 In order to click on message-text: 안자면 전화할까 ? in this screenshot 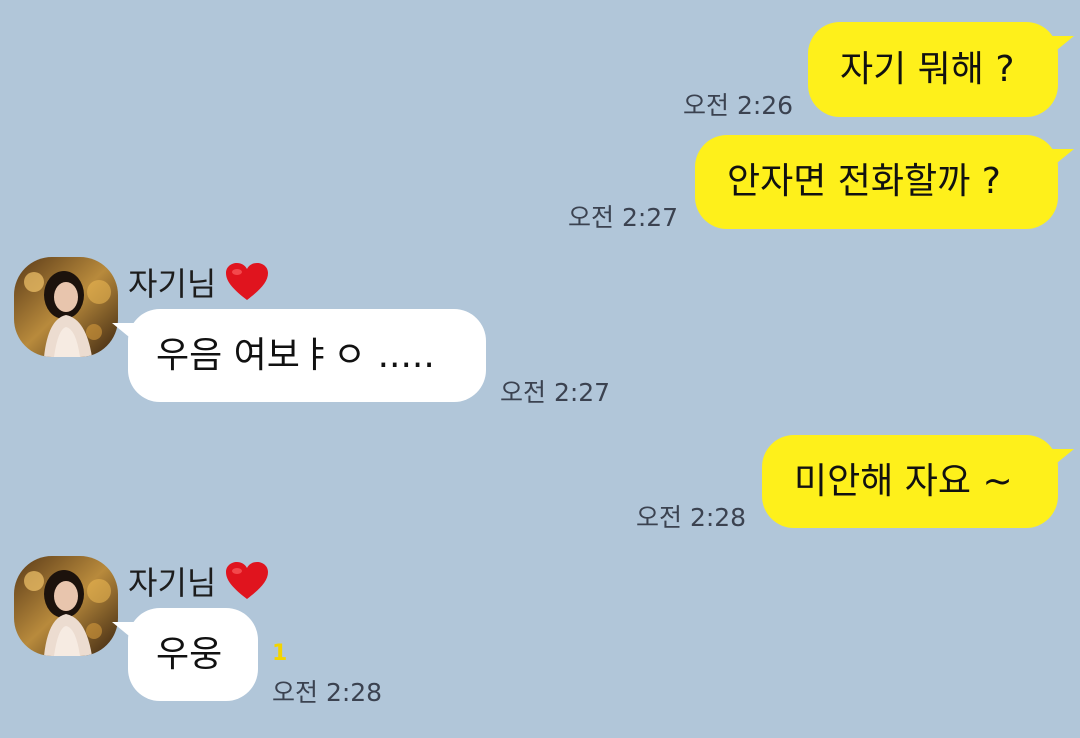, I will do `click(864, 181)`.